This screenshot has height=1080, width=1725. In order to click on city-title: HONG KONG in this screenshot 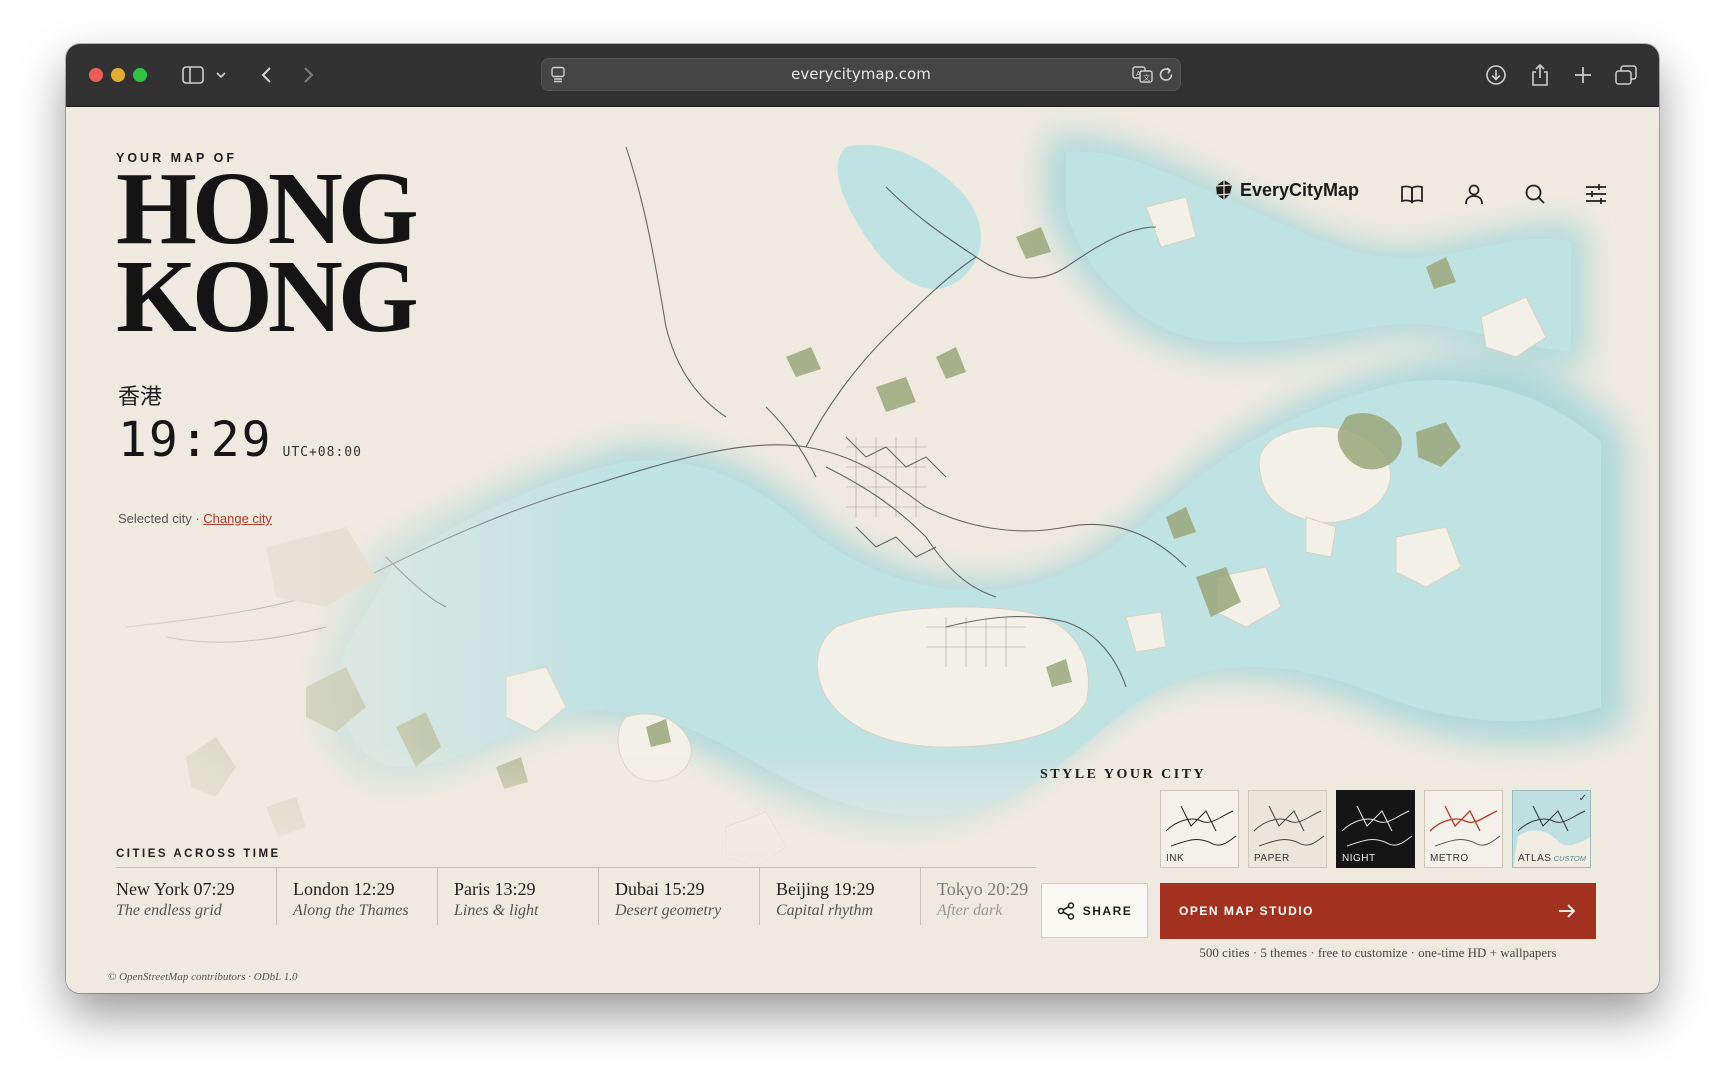, I will do `click(267, 255)`.